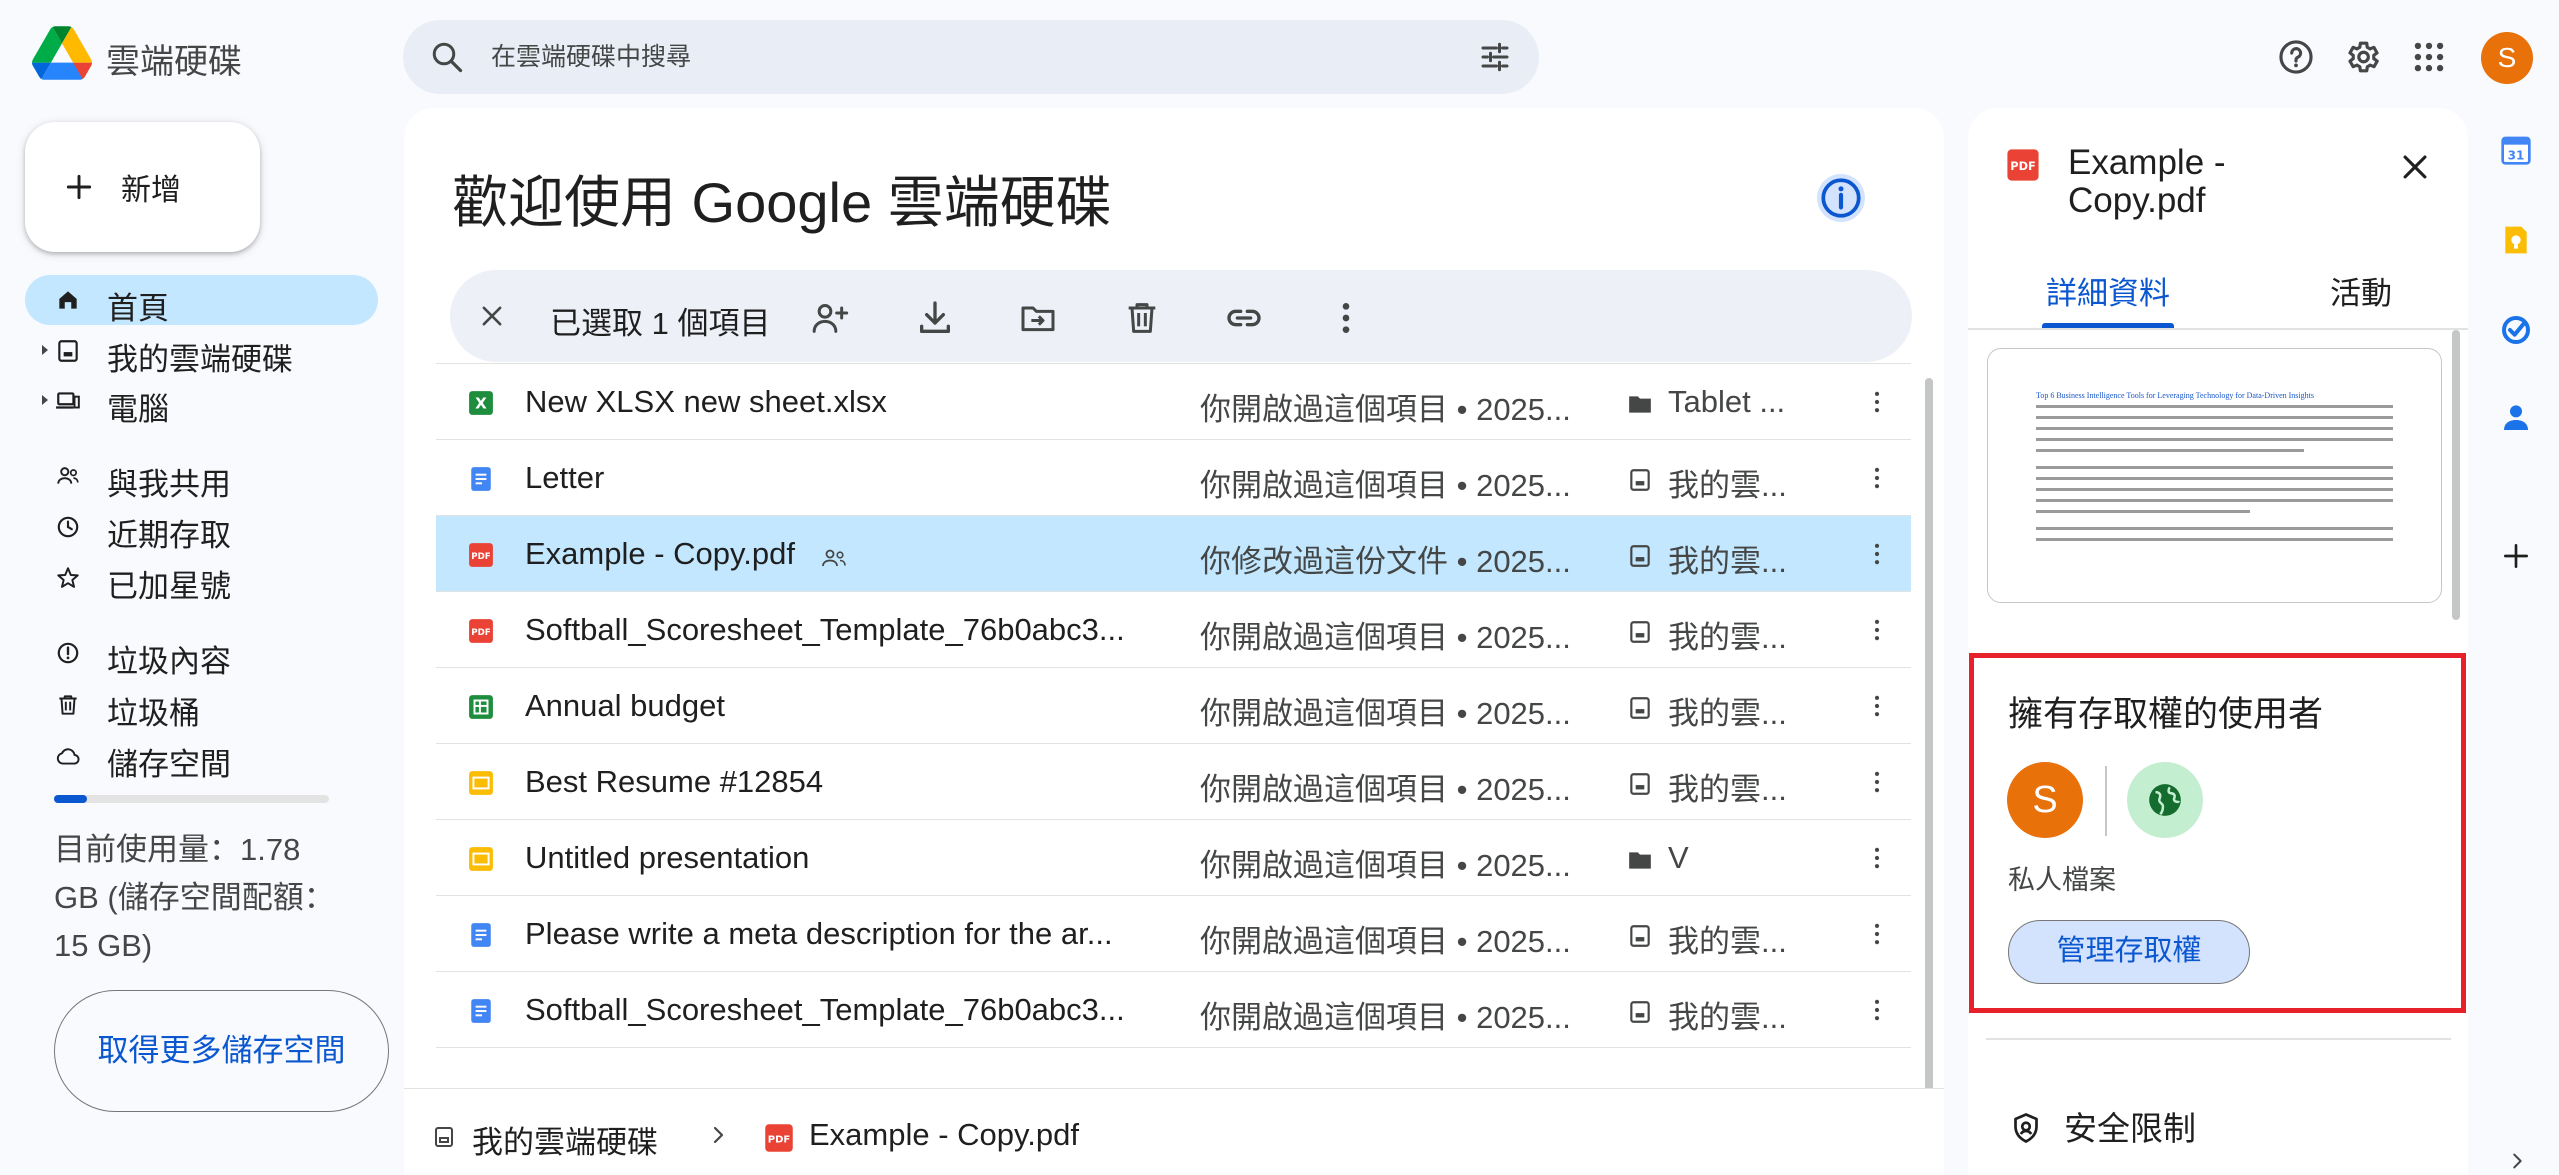 The height and width of the screenshot is (1175, 2559). I want to click on details-scrollbar, so click(2456, 475).